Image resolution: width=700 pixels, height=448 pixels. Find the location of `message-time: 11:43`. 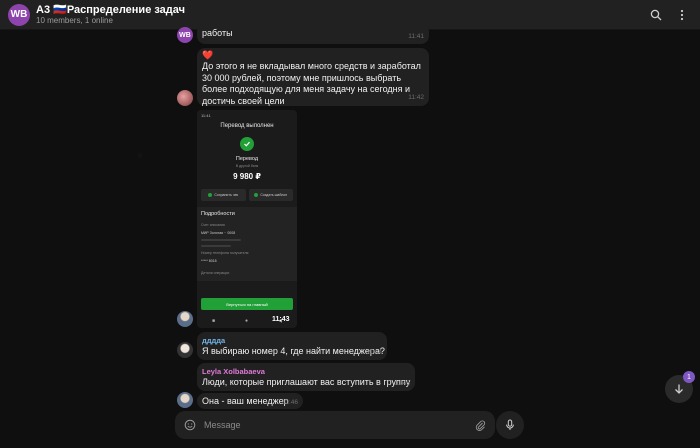

message-time: 11:43 is located at coordinates (281, 319).